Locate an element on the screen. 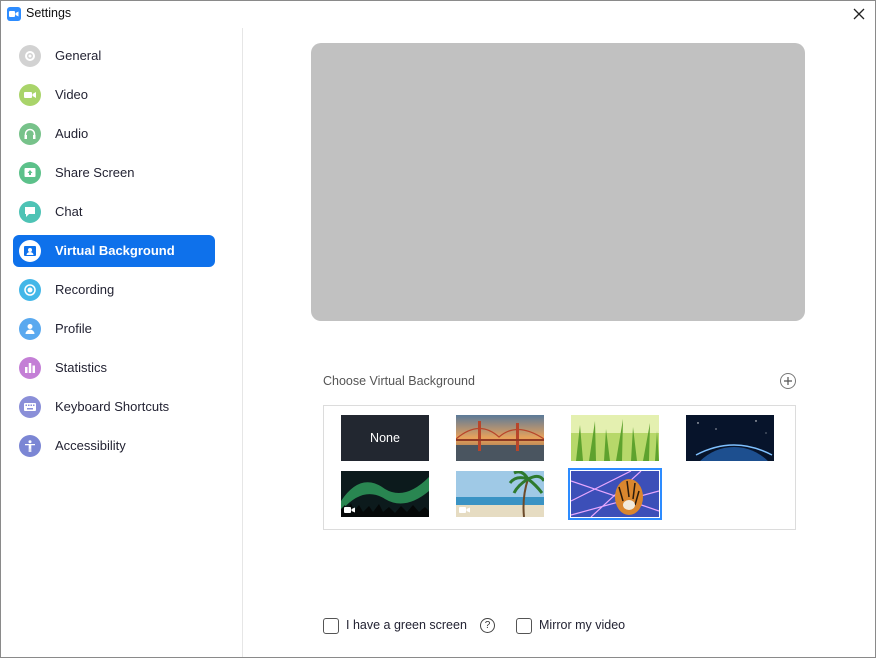  sidebar-item-label: Statistics is located at coordinates (81, 367).